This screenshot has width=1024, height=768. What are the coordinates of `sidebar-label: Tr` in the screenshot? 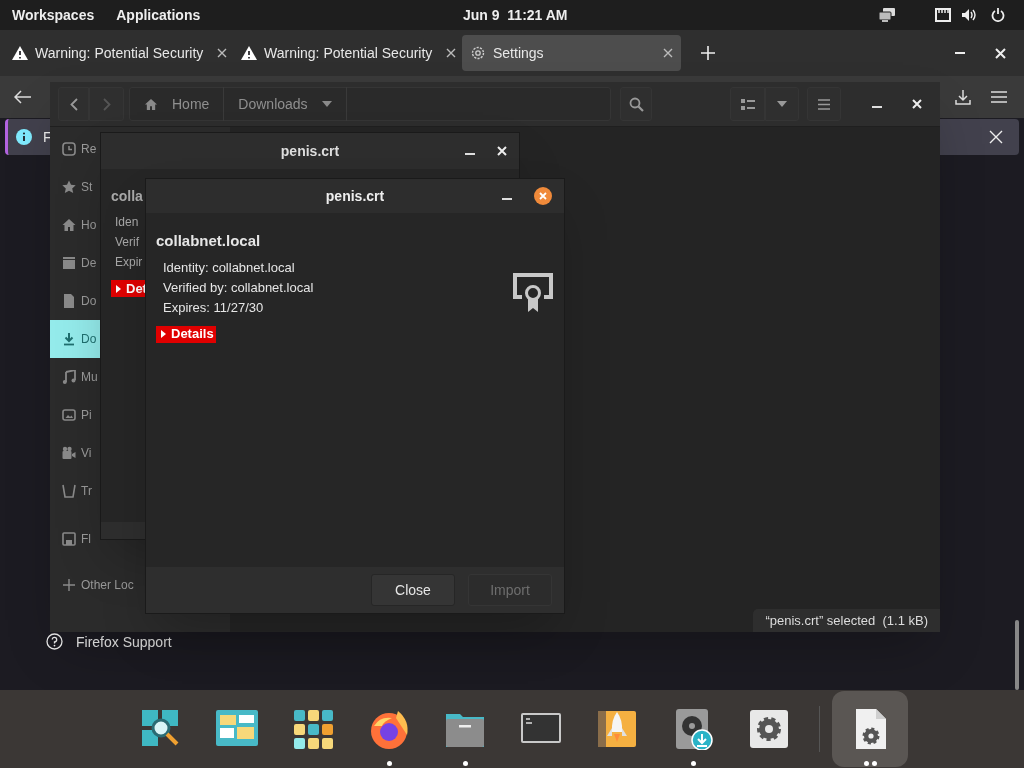 It's located at (86, 491).